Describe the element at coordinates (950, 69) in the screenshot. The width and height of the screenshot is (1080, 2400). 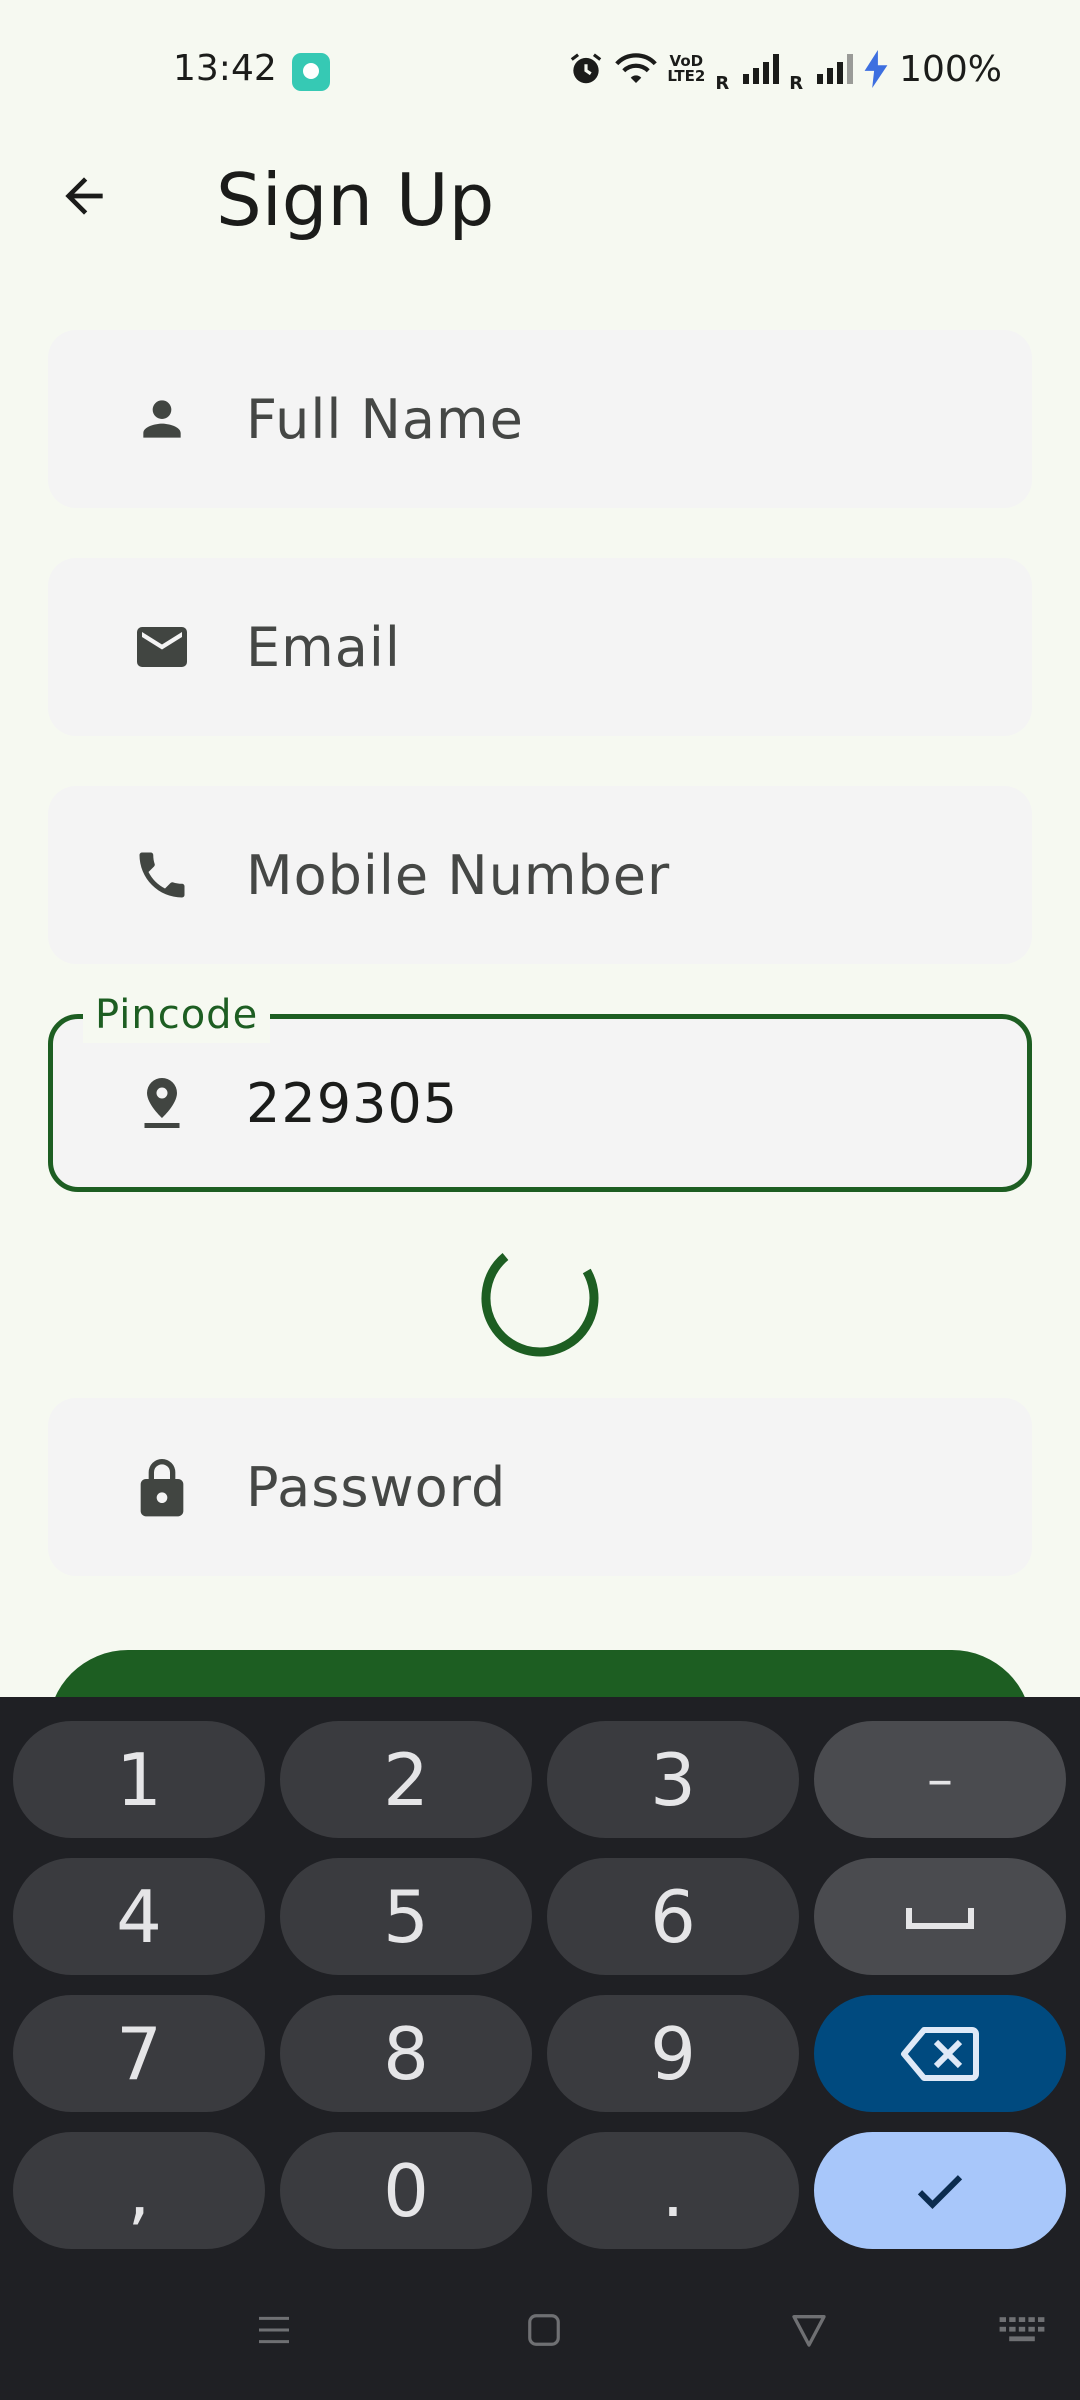
I see `battery-percentage: 100%` at that location.